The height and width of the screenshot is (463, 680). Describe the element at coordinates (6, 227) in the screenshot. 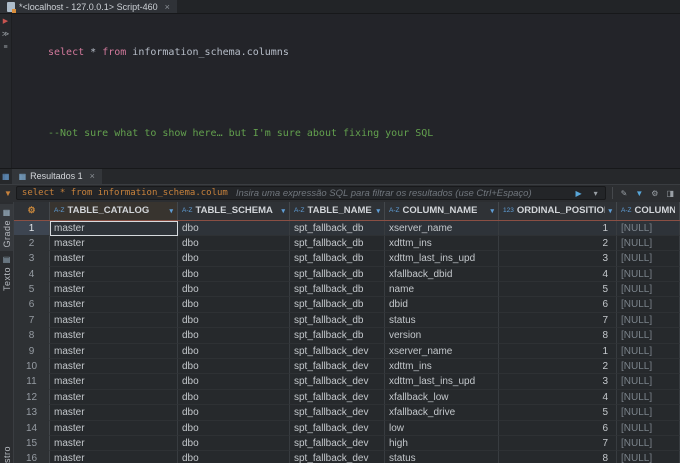

I see `side-tab-grade: ▦ Grade` at that location.